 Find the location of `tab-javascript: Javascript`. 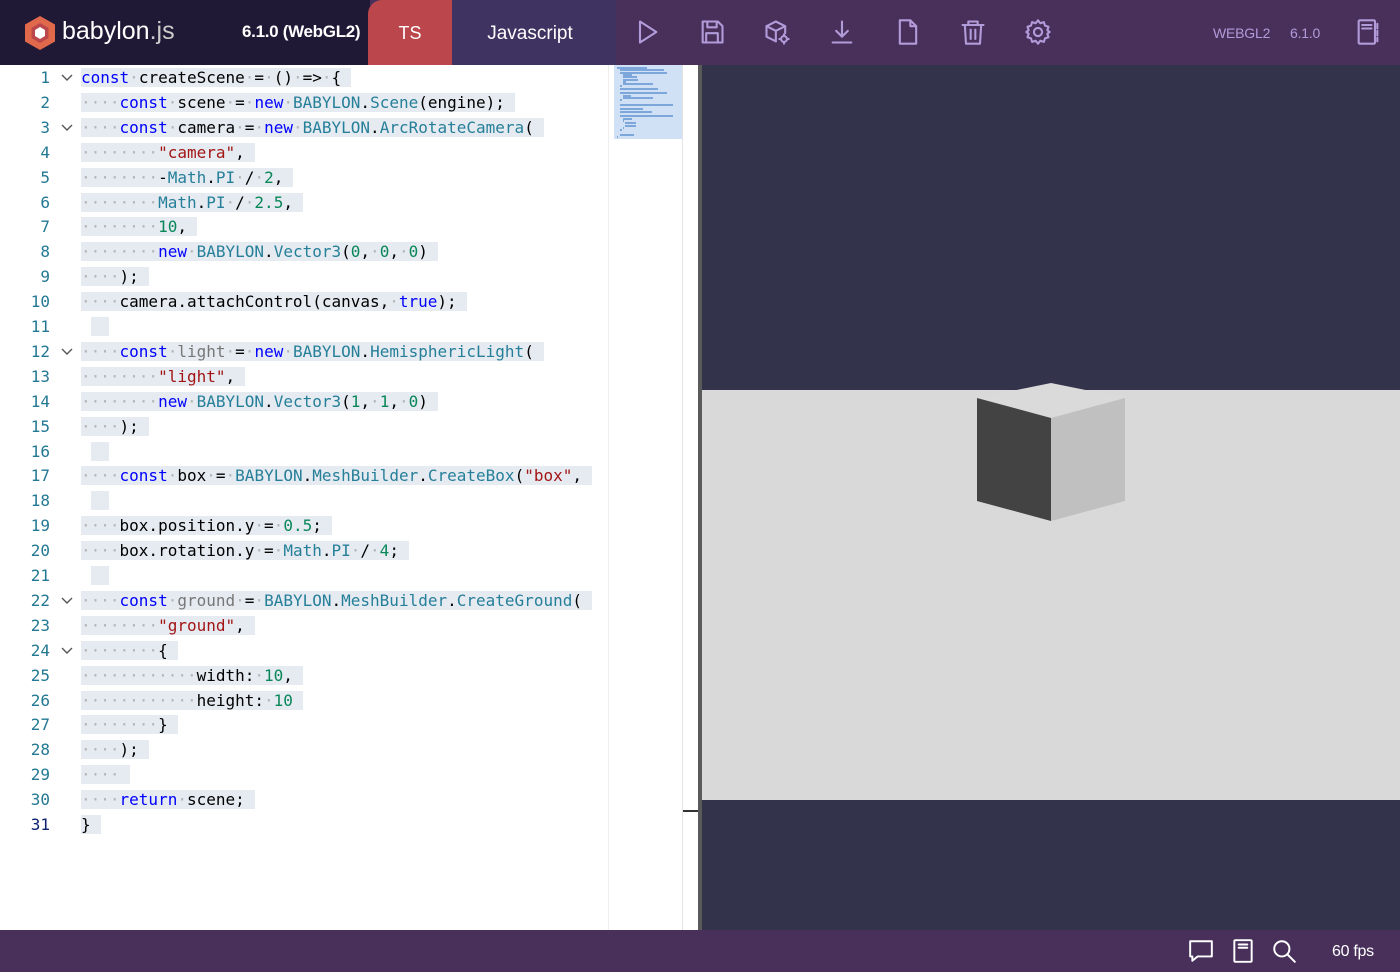

tab-javascript: Javascript is located at coordinates (530, 32).